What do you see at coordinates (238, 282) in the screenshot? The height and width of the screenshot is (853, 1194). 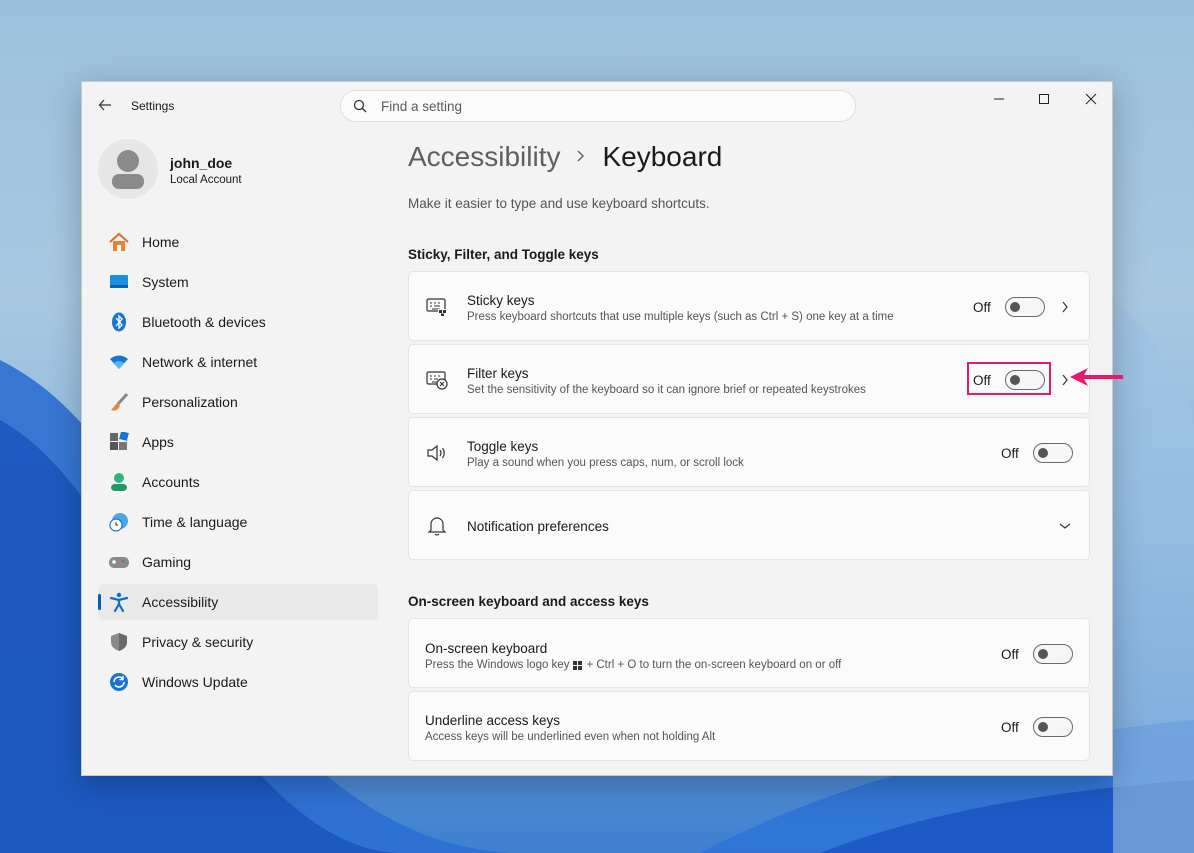 I see `sidebar-item-system: System` at bounding box center [238, 282].